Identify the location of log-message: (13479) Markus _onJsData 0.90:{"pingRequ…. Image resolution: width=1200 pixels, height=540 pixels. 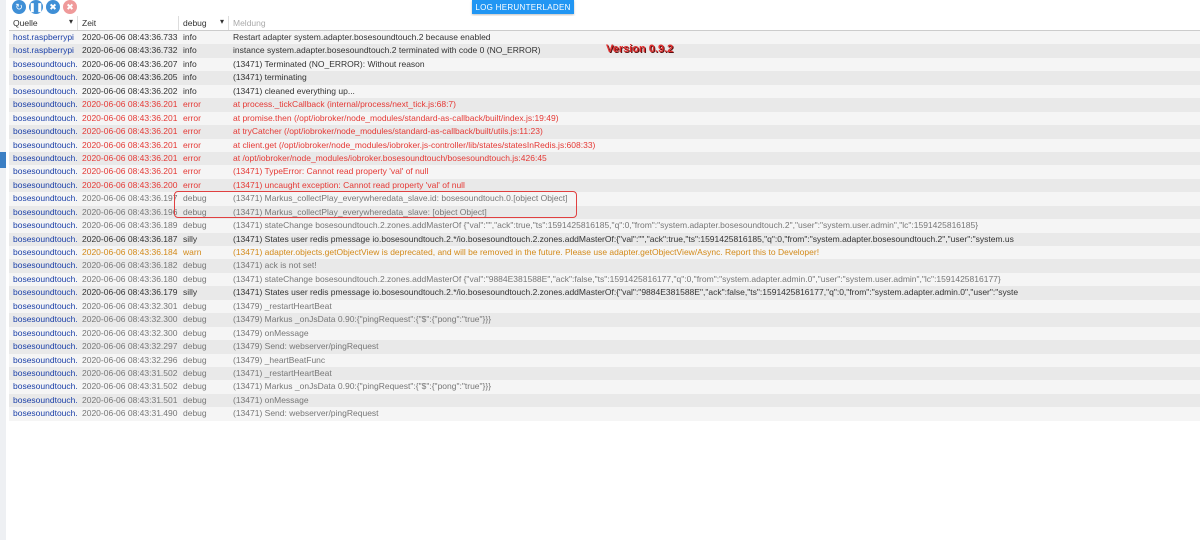
(362, 319).